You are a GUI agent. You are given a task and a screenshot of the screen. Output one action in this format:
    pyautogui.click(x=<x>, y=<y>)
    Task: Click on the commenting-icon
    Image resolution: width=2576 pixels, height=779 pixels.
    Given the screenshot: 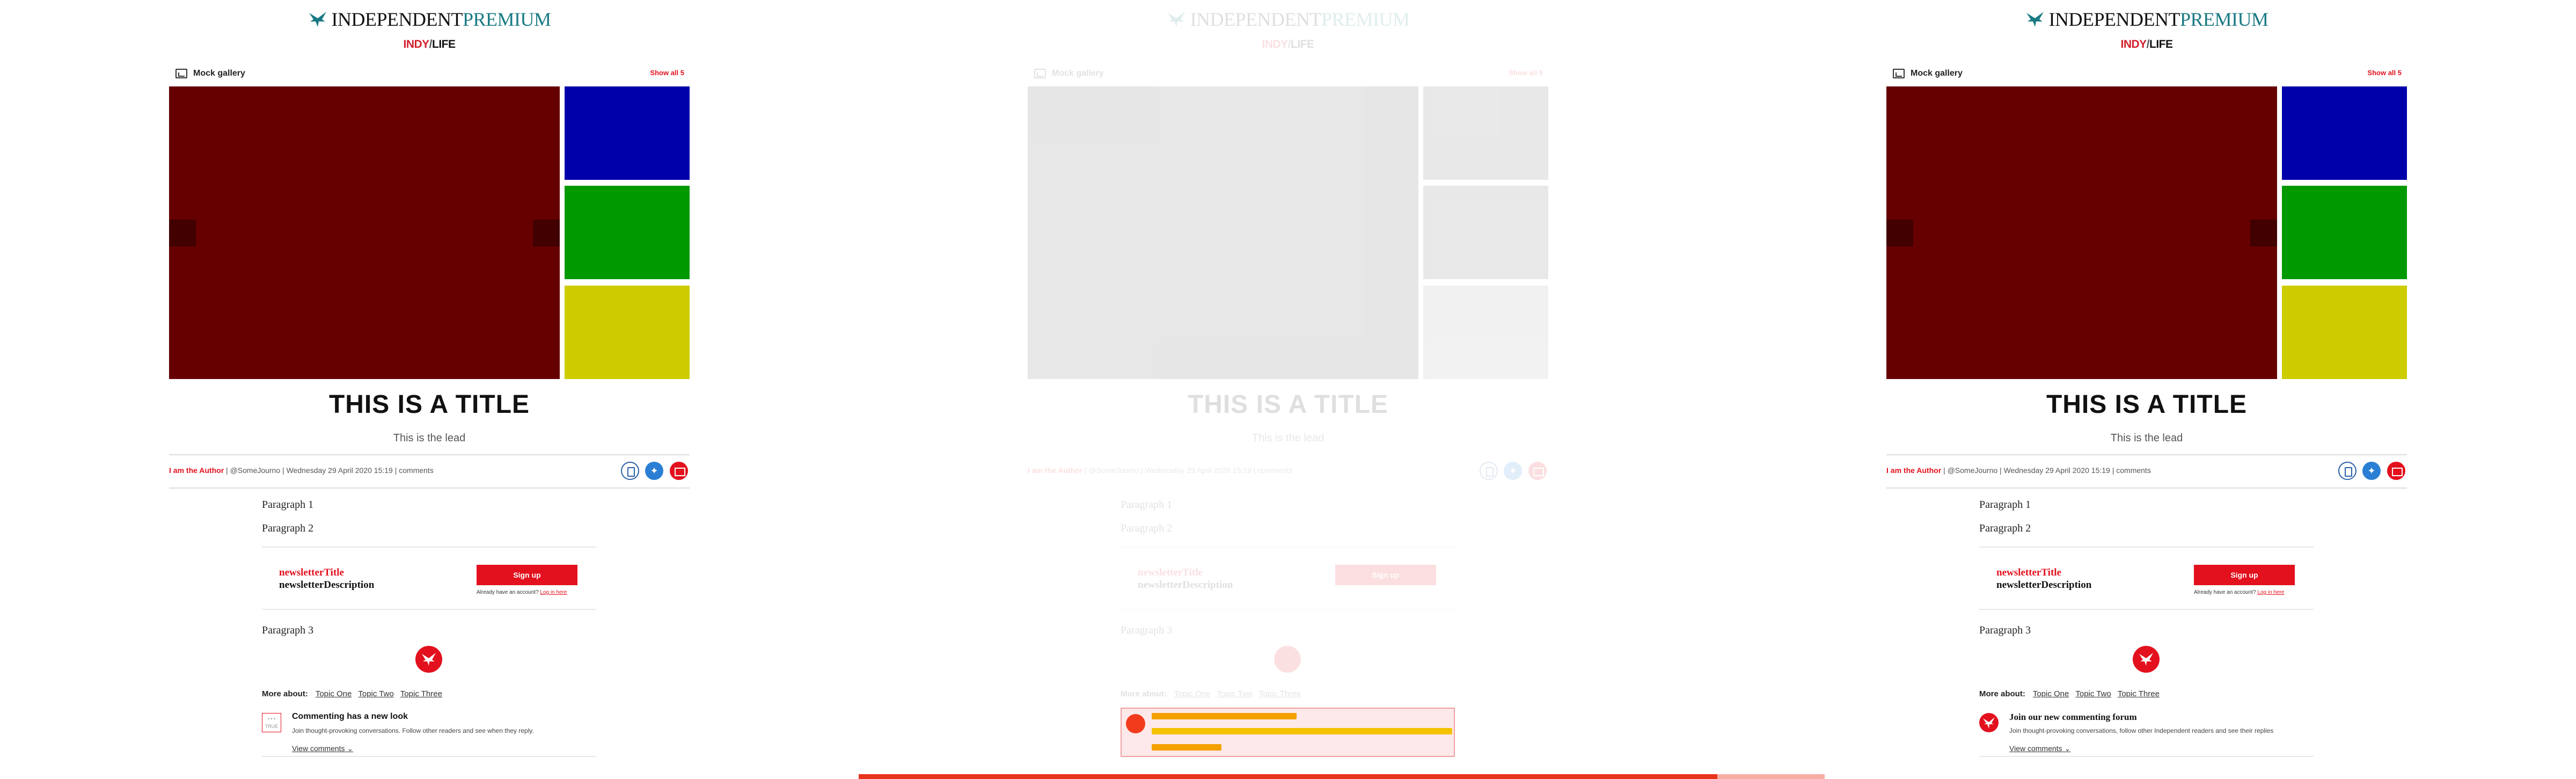 What is the action you would take?
    pyautogui.click(x=1135, y=723)
    